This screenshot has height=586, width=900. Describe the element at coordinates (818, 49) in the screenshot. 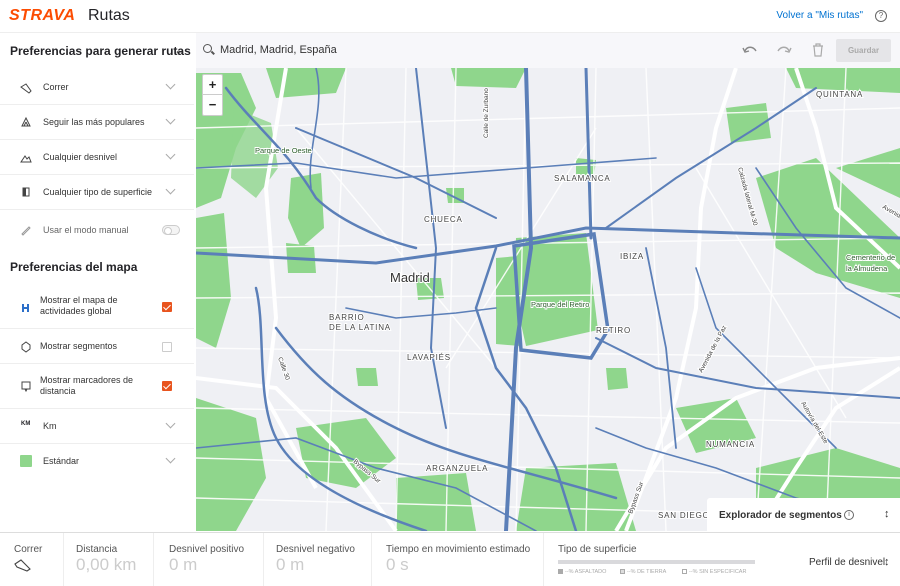

I see `trash-icon` at that location.